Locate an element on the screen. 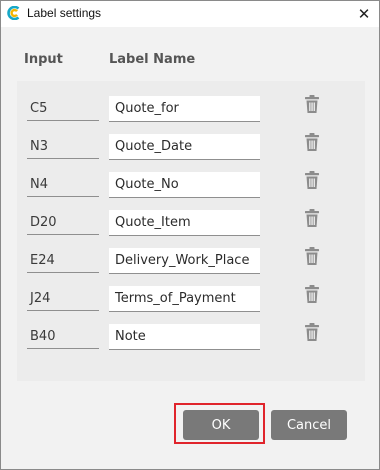 The image size is (380, 470). title-bar: Label settings ✕ is located at coordinates (190, 14).